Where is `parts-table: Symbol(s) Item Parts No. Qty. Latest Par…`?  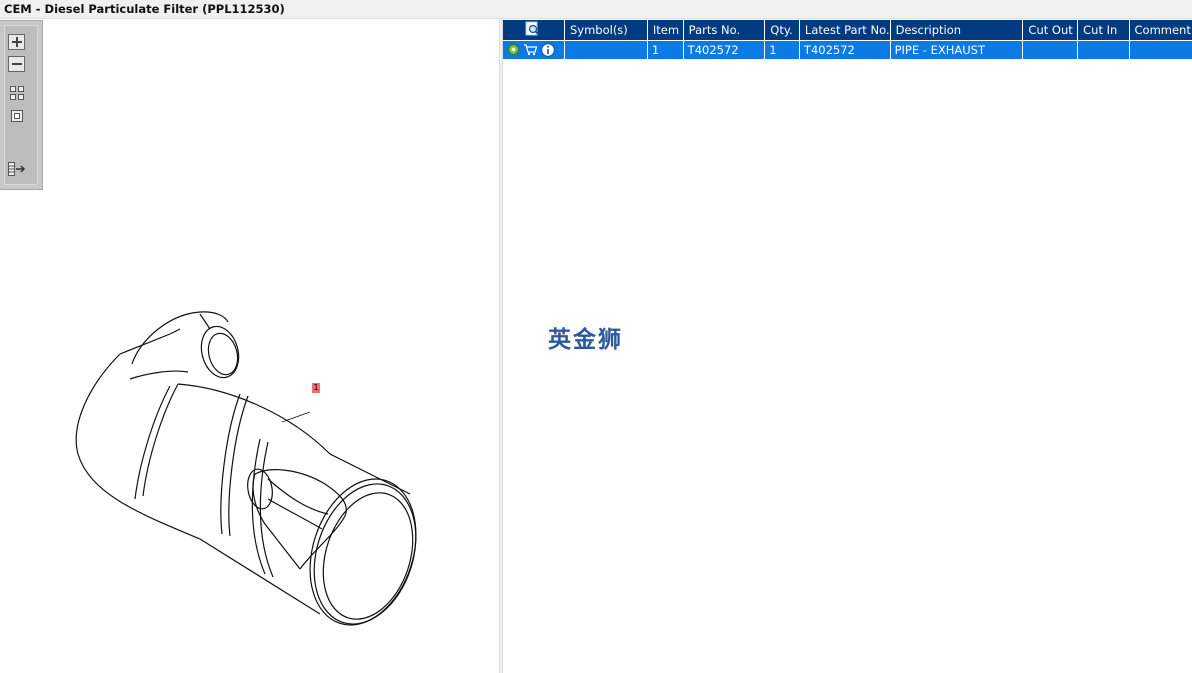
parts-table: Symbol(s) Item Parts No. Qty. Latest Par… is located at coordinates (847, 39).